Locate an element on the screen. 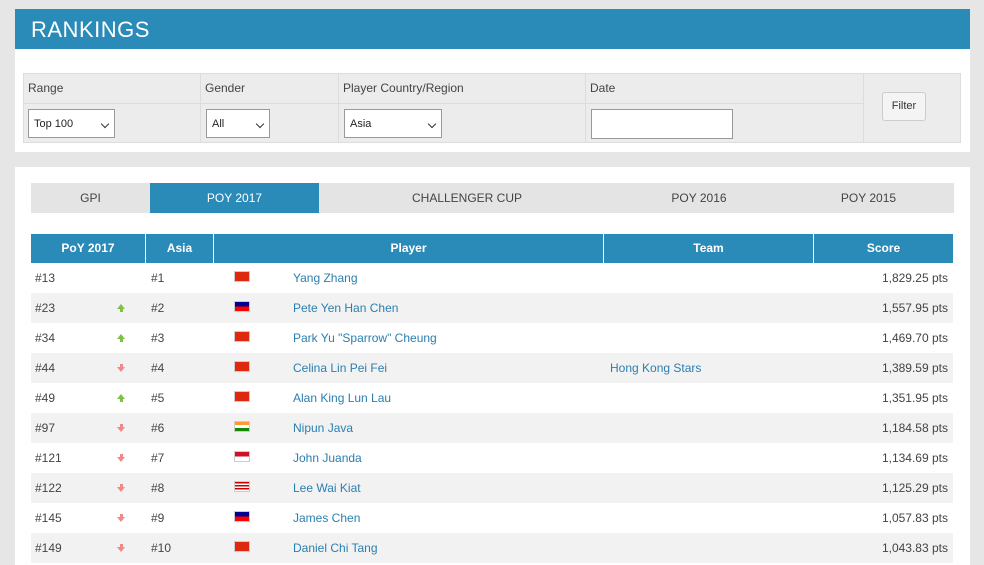 The image size is (984, 565). asia-rank: #3 is located at coordinates (158, 338).